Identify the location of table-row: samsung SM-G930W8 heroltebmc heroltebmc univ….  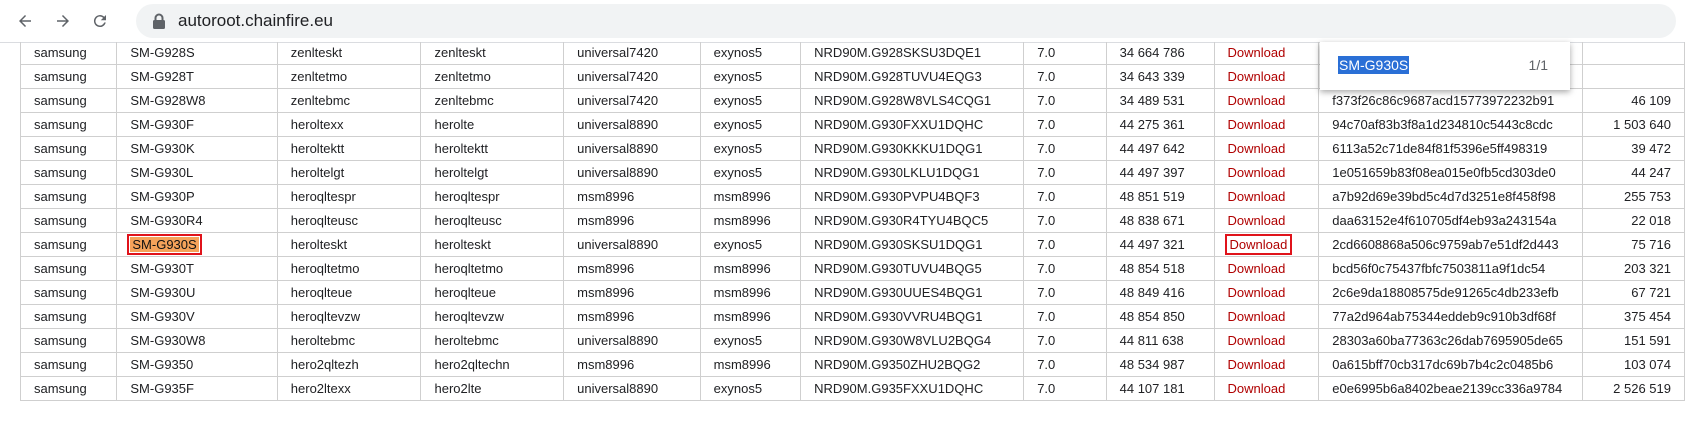
(852, 340).